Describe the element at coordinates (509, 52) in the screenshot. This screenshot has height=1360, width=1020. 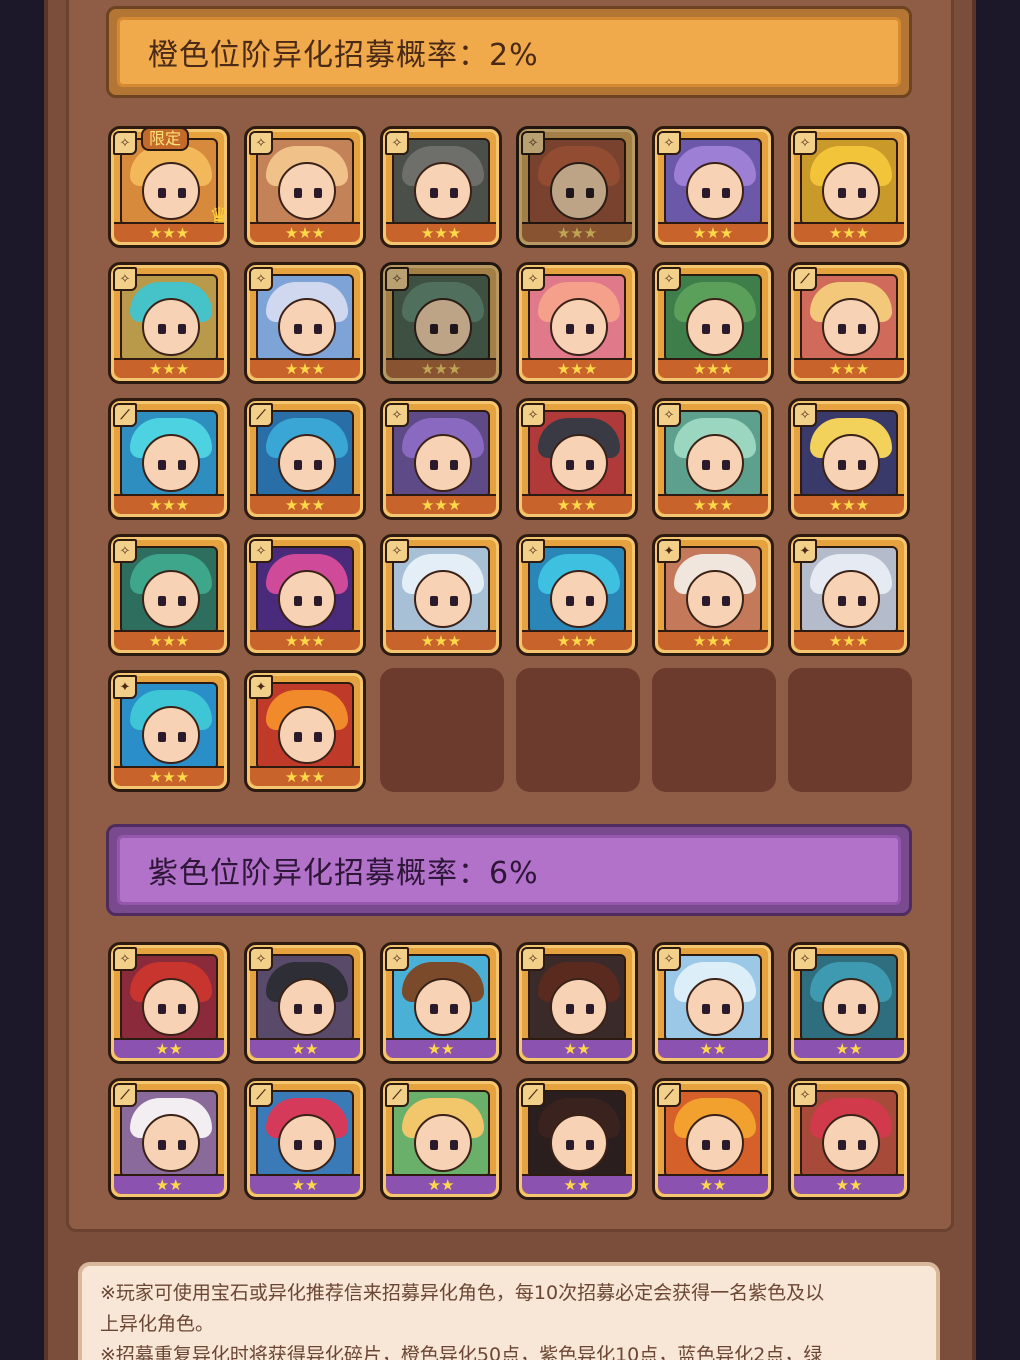
I see `orange-rate-title: 橙色位阶异化招募概率：2%` at that location.